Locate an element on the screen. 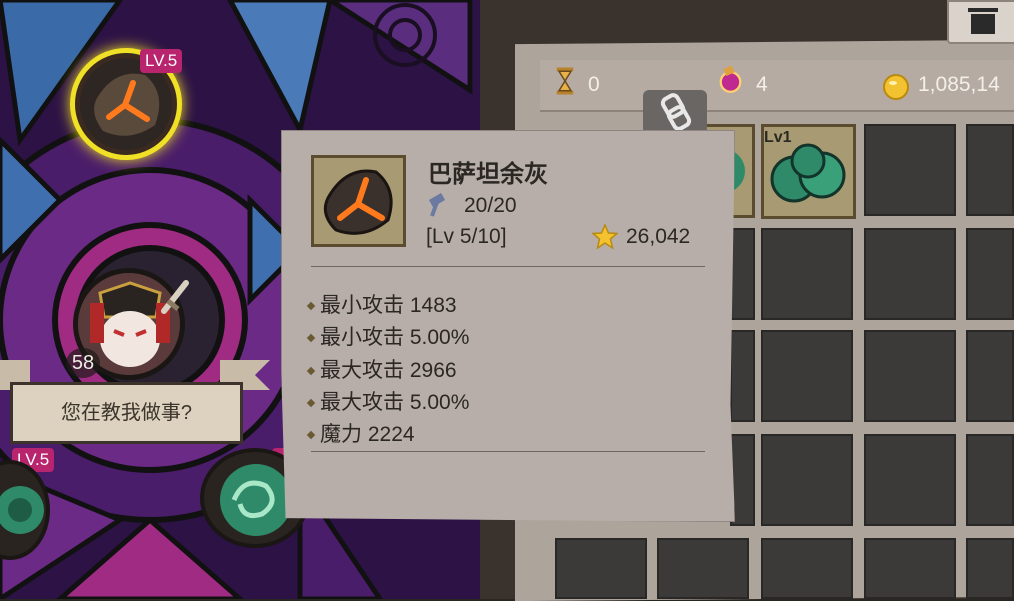 Image resolution: width=1014 pixels, height=601 pixels. inventory-slot-r4c2 is located at coordinates (807, 480).